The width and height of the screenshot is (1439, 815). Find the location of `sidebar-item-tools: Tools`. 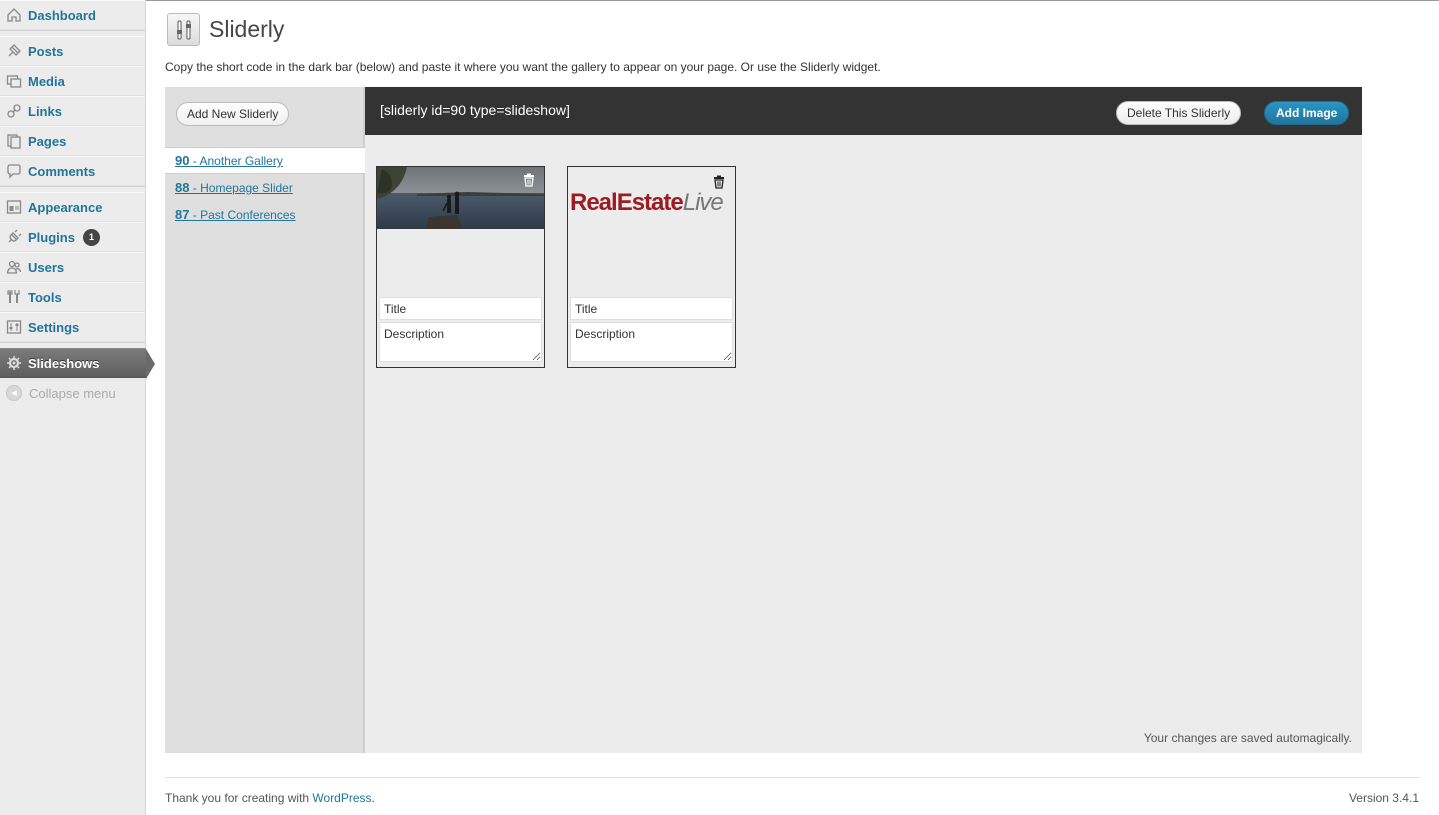

sidebar-item-tools: Tools is located at coordinates (72, 297).